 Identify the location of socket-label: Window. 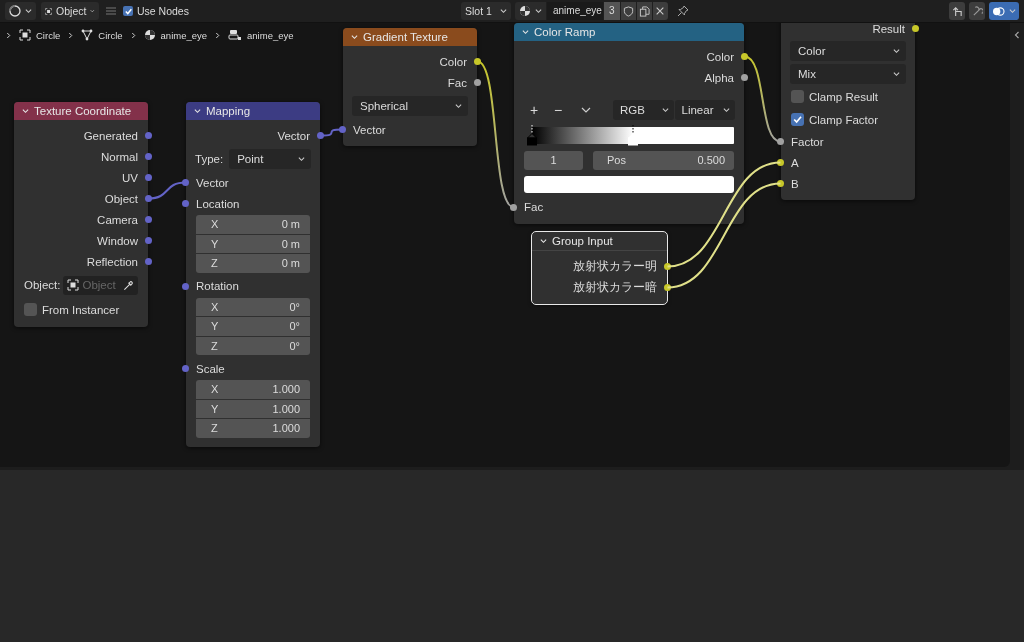
(117, 240).